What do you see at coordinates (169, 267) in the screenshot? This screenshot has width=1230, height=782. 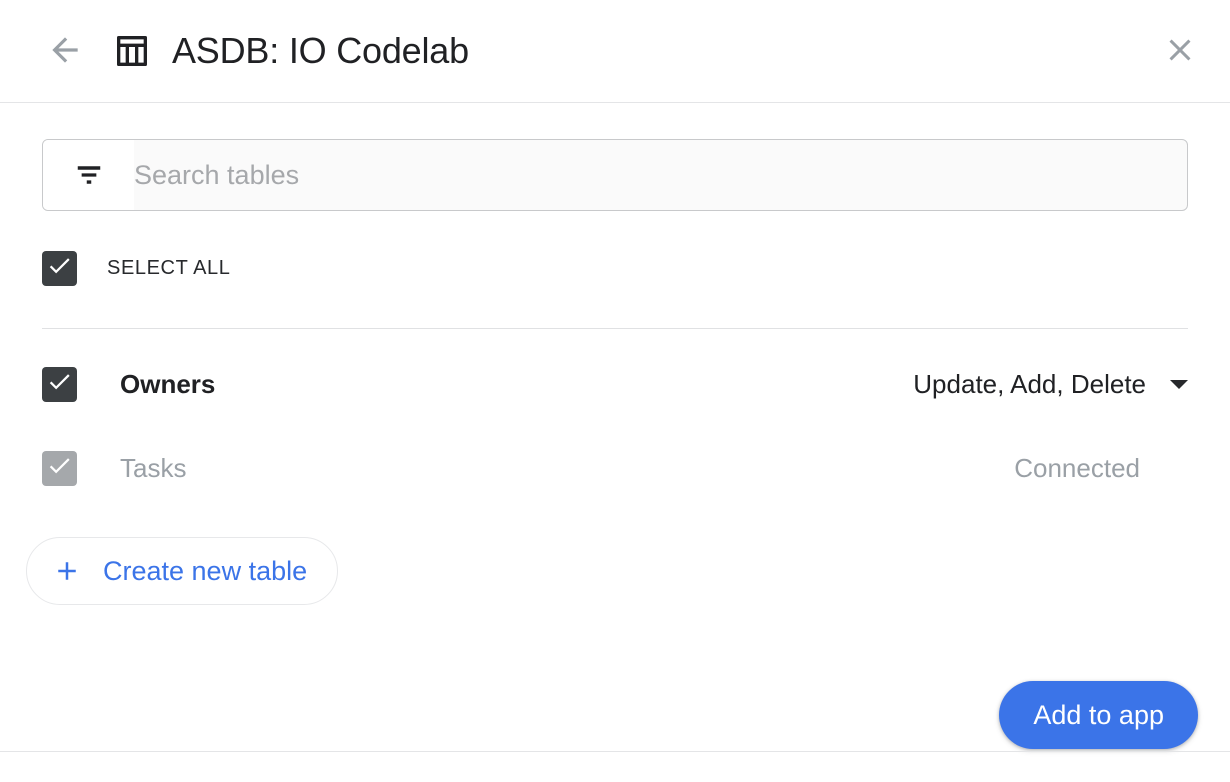 I see `select-all-label: SELECT ALL` at bounding box center [169, 267].